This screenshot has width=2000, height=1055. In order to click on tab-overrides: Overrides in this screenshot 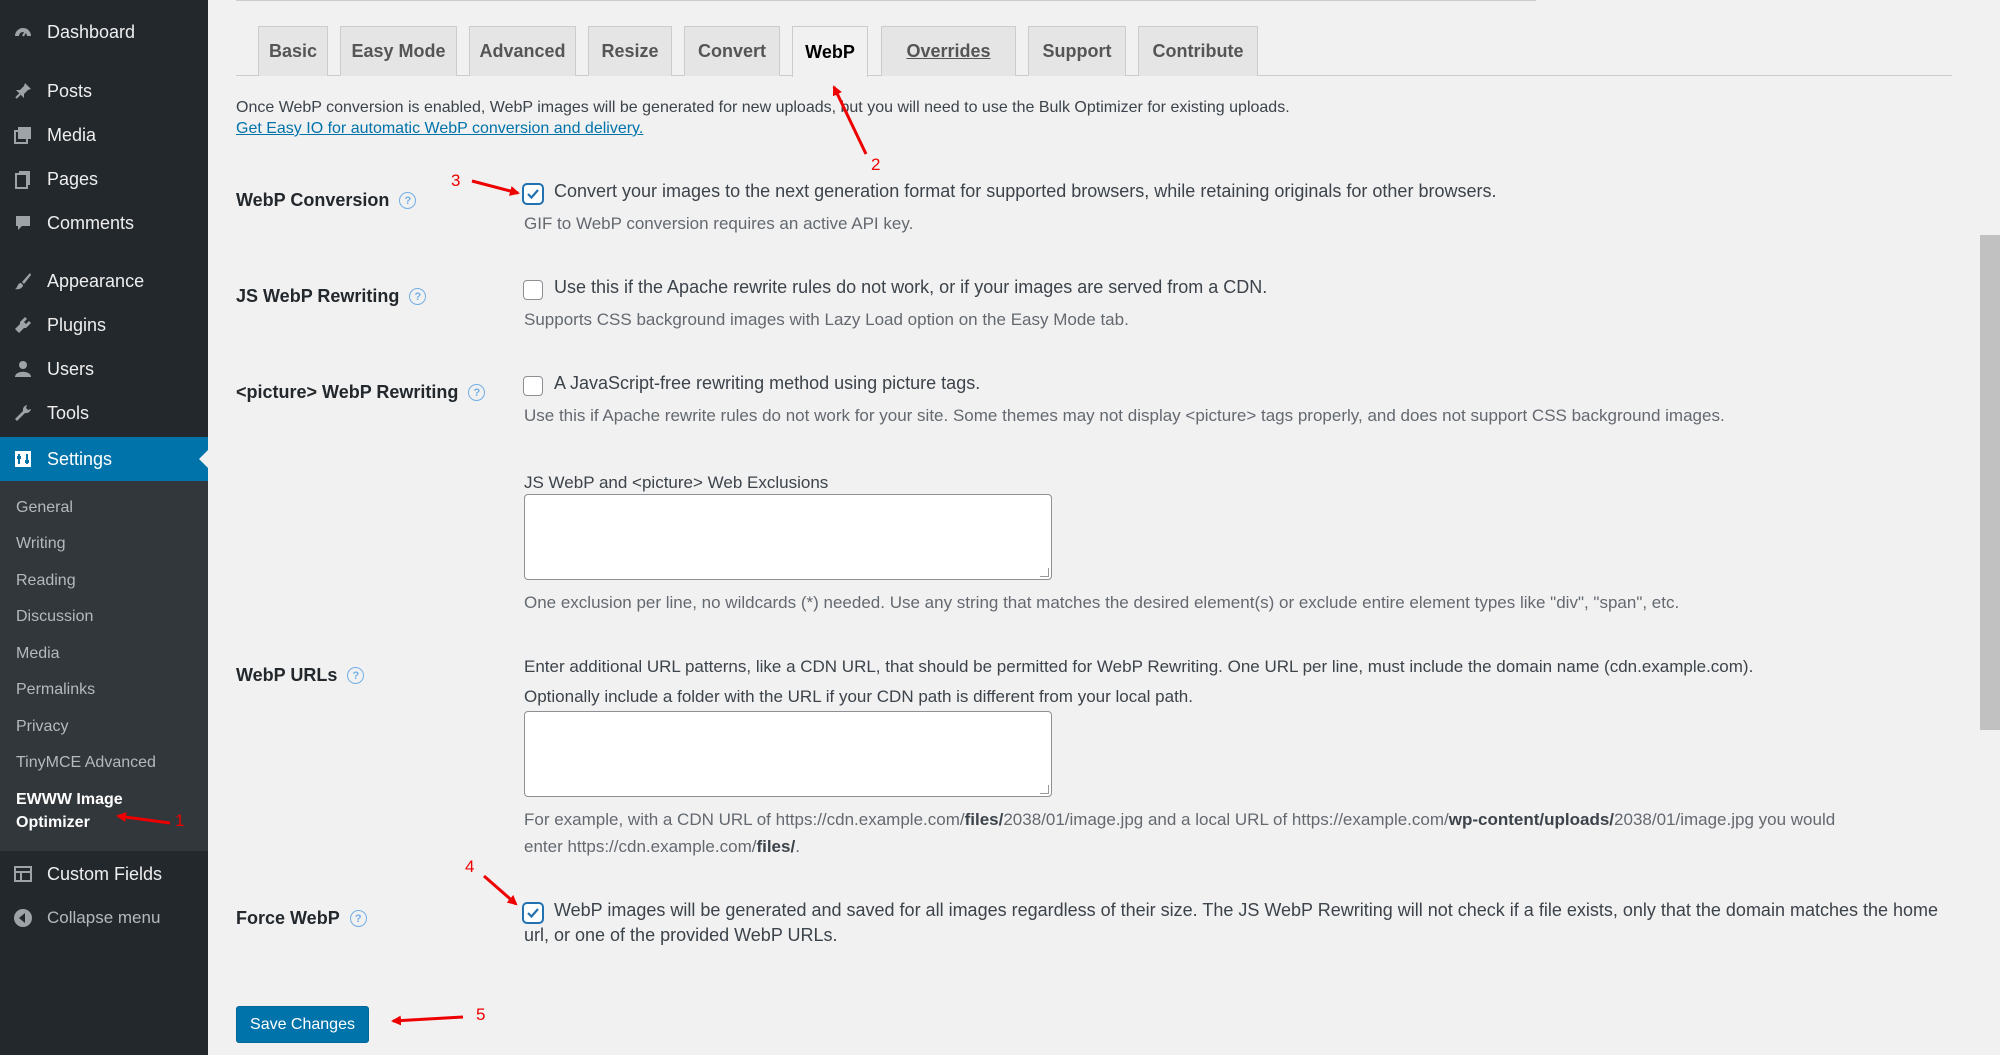, I will do `click(948, 51)`.